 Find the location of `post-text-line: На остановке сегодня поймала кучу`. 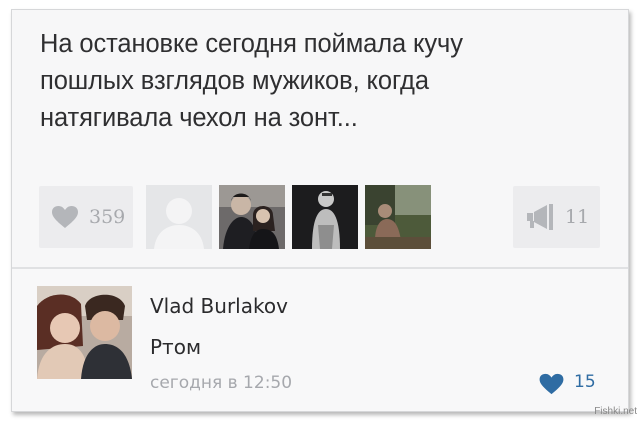

post-text-line: На остановке сегодня поймала кучу is located at coordinates (251, 44).